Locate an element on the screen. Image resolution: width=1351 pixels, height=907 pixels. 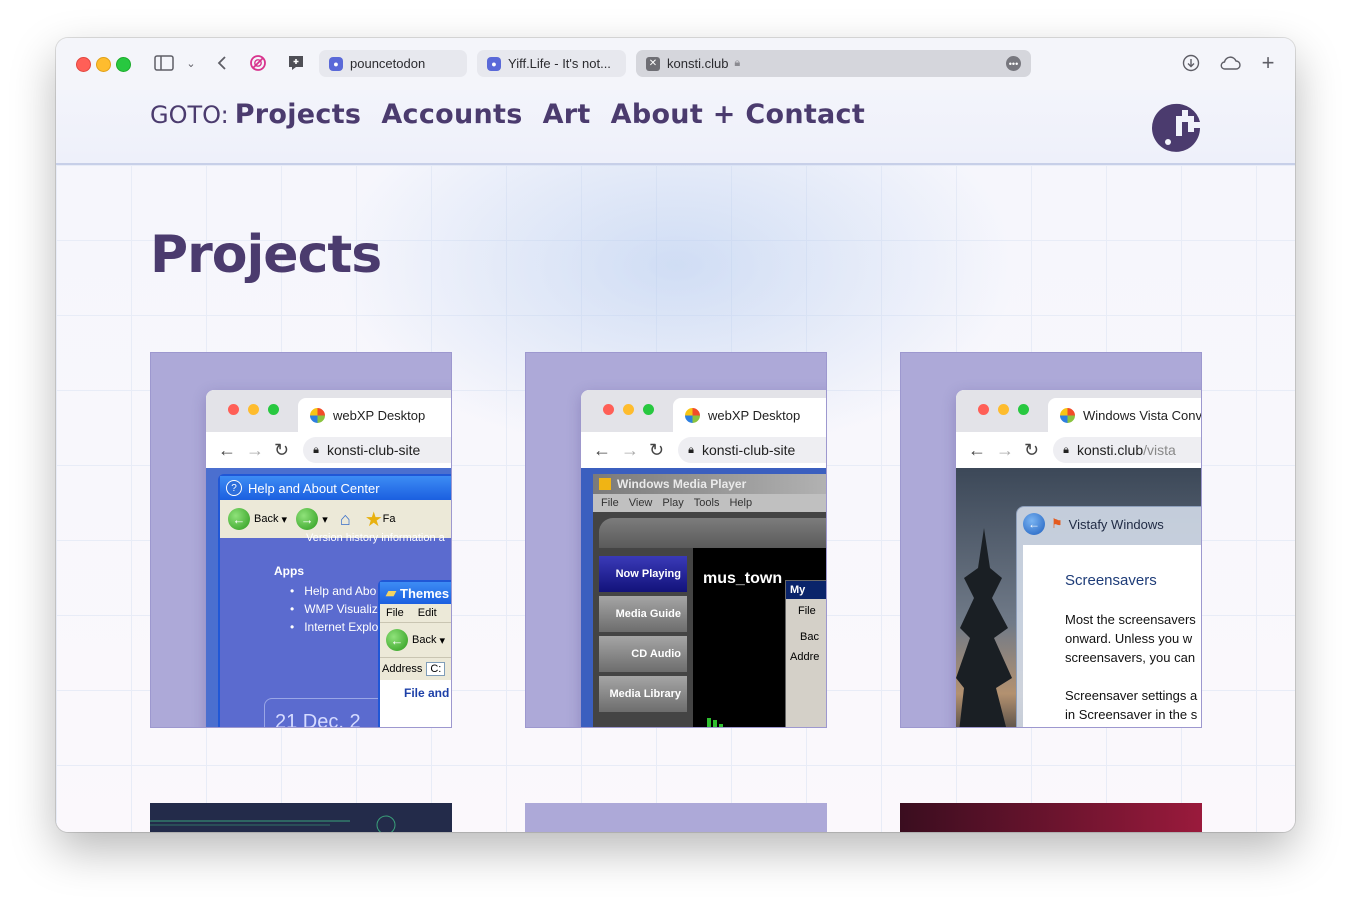
xp-themes-address: Address C: is located at coordinates (415, 668).